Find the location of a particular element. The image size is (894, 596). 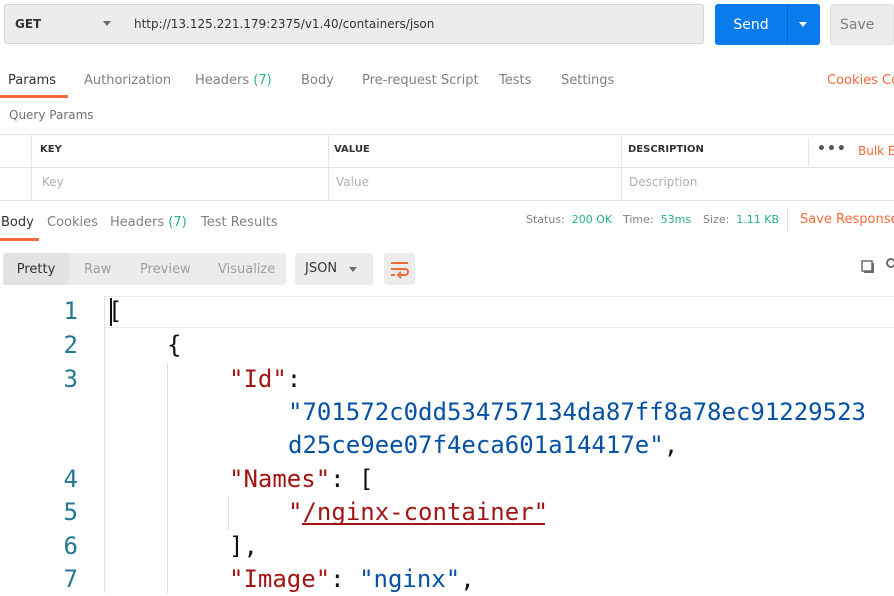

tab-pre-request-script: Pre-request Script is located at coordinates (420, 80).